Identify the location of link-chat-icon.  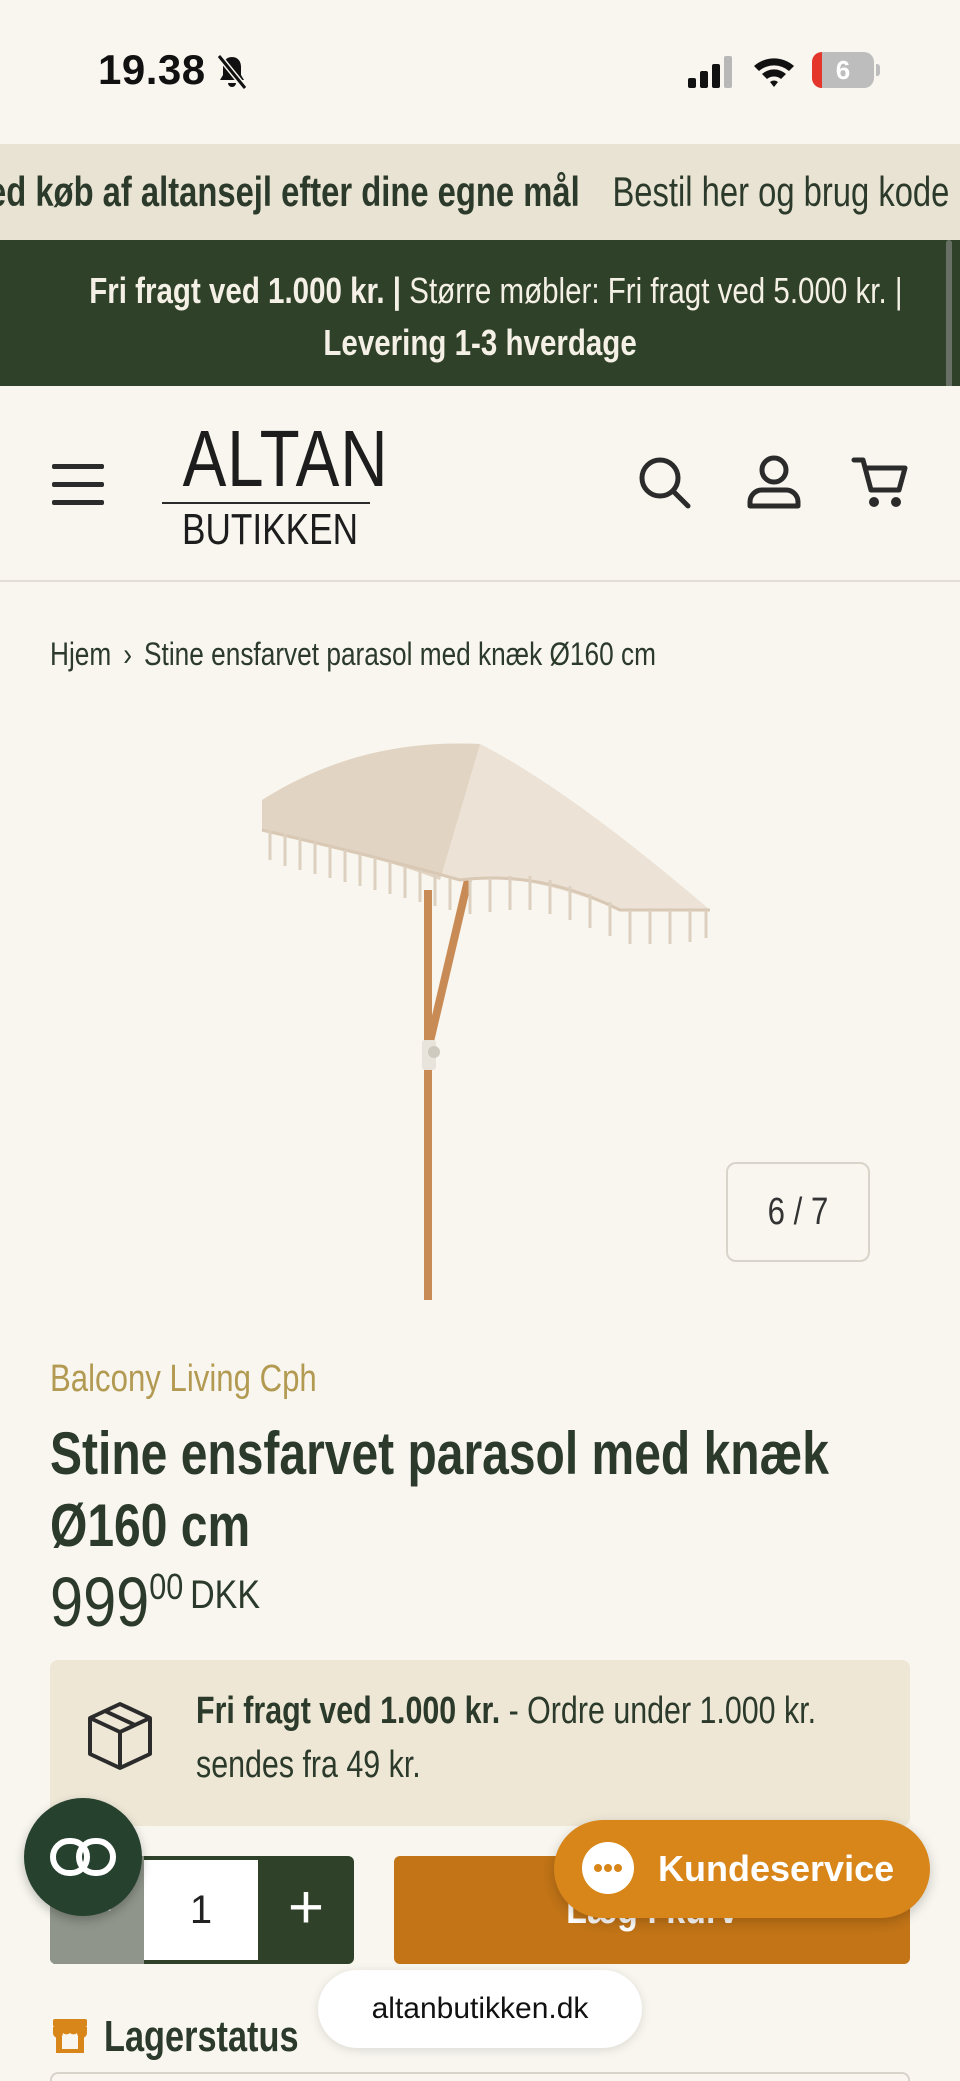
(83, 1857).